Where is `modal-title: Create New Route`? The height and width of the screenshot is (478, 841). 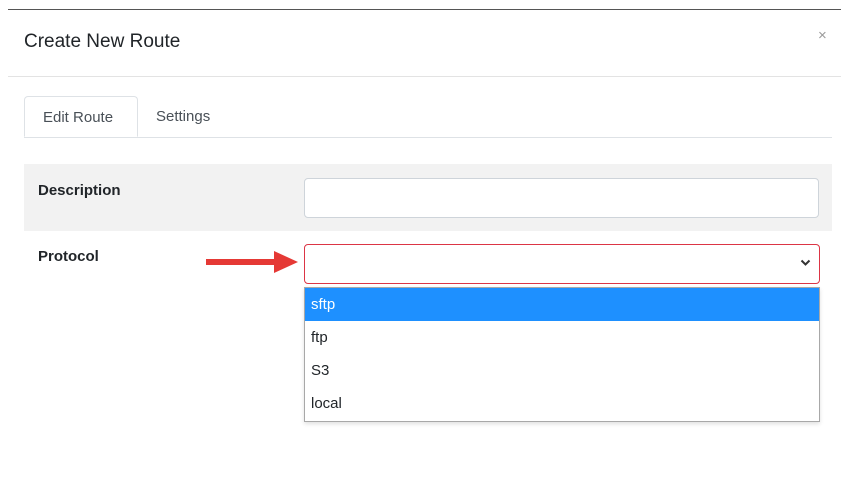 modal-title: Create New Route is located at coordinates (102, 41).